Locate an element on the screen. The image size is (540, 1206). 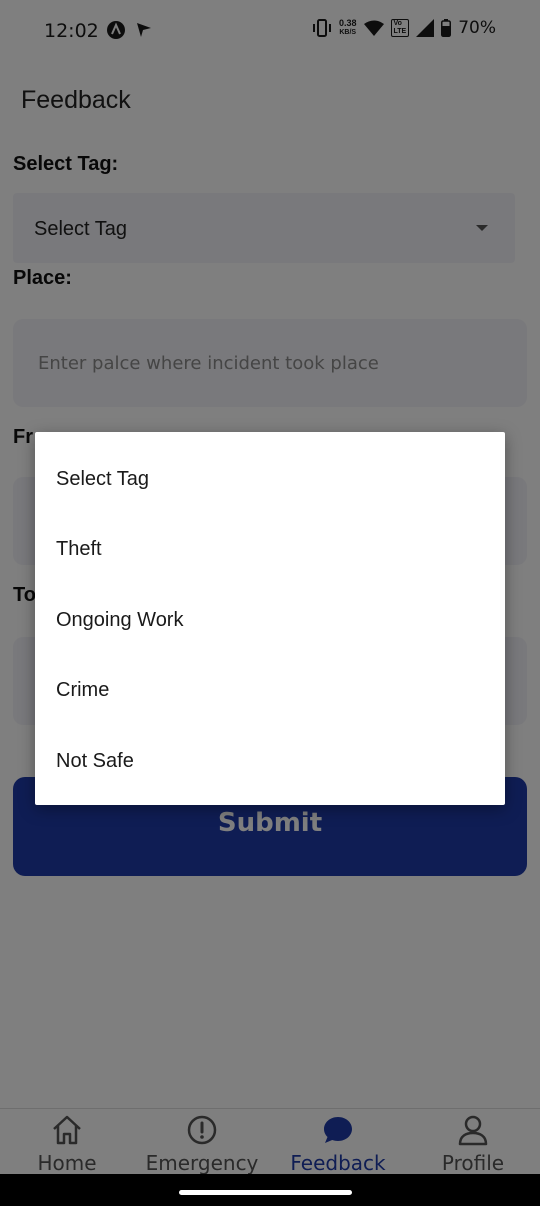
menu-item-not-safe: Not Safe is located at coordinates (270, 761).